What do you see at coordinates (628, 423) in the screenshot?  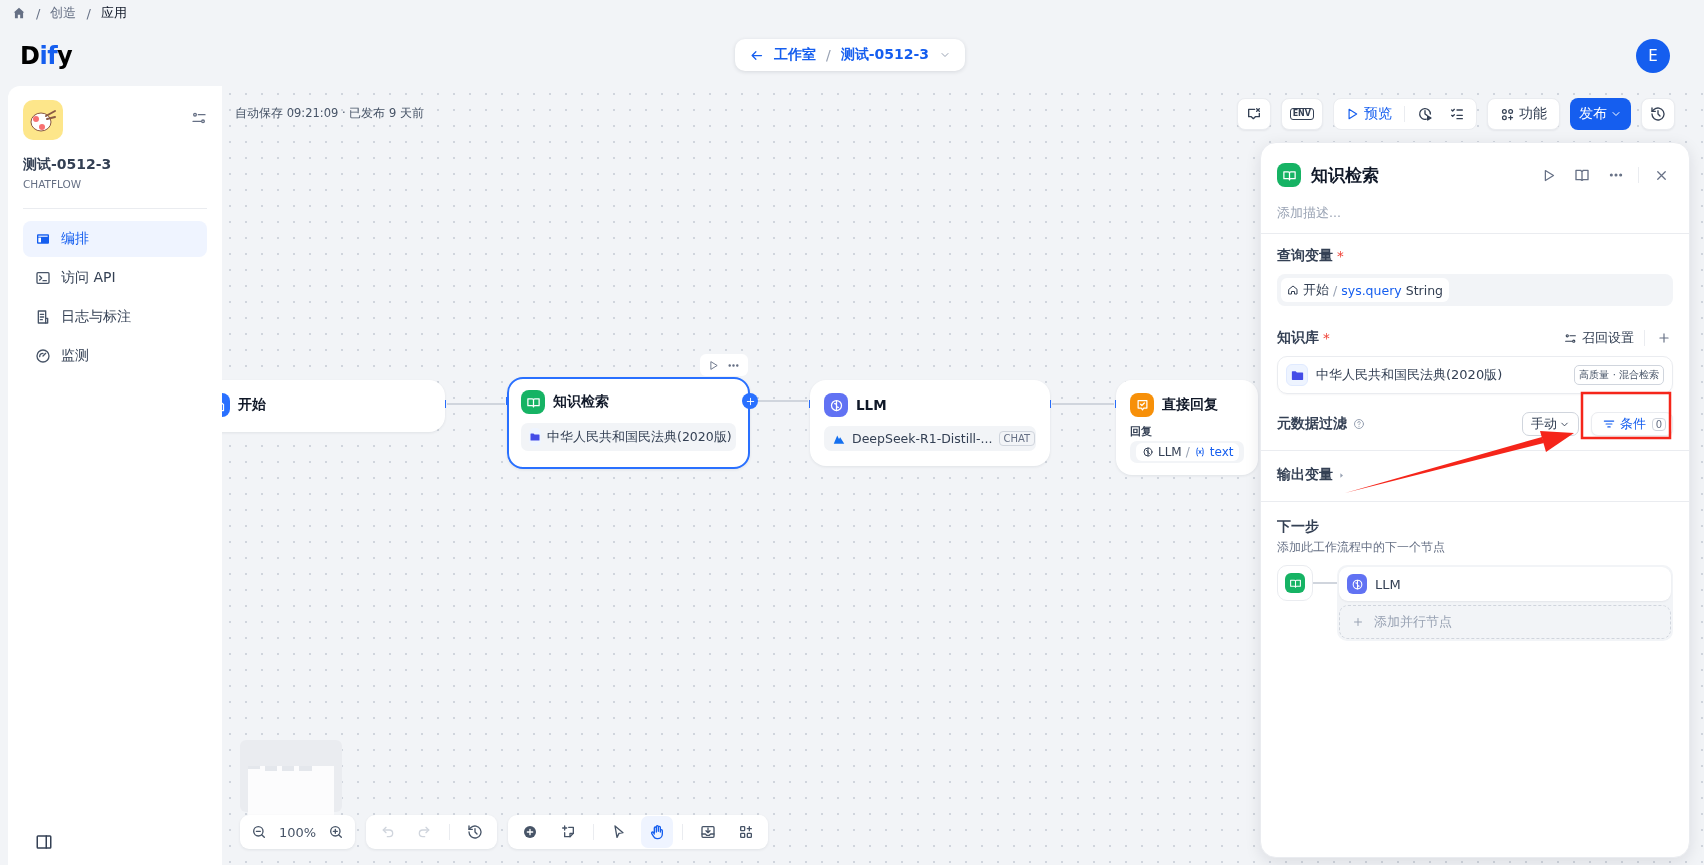 I see `workflow-node: 知识检索 中华人民共和国民法典(2020版)` at bounding box center [628, 423].